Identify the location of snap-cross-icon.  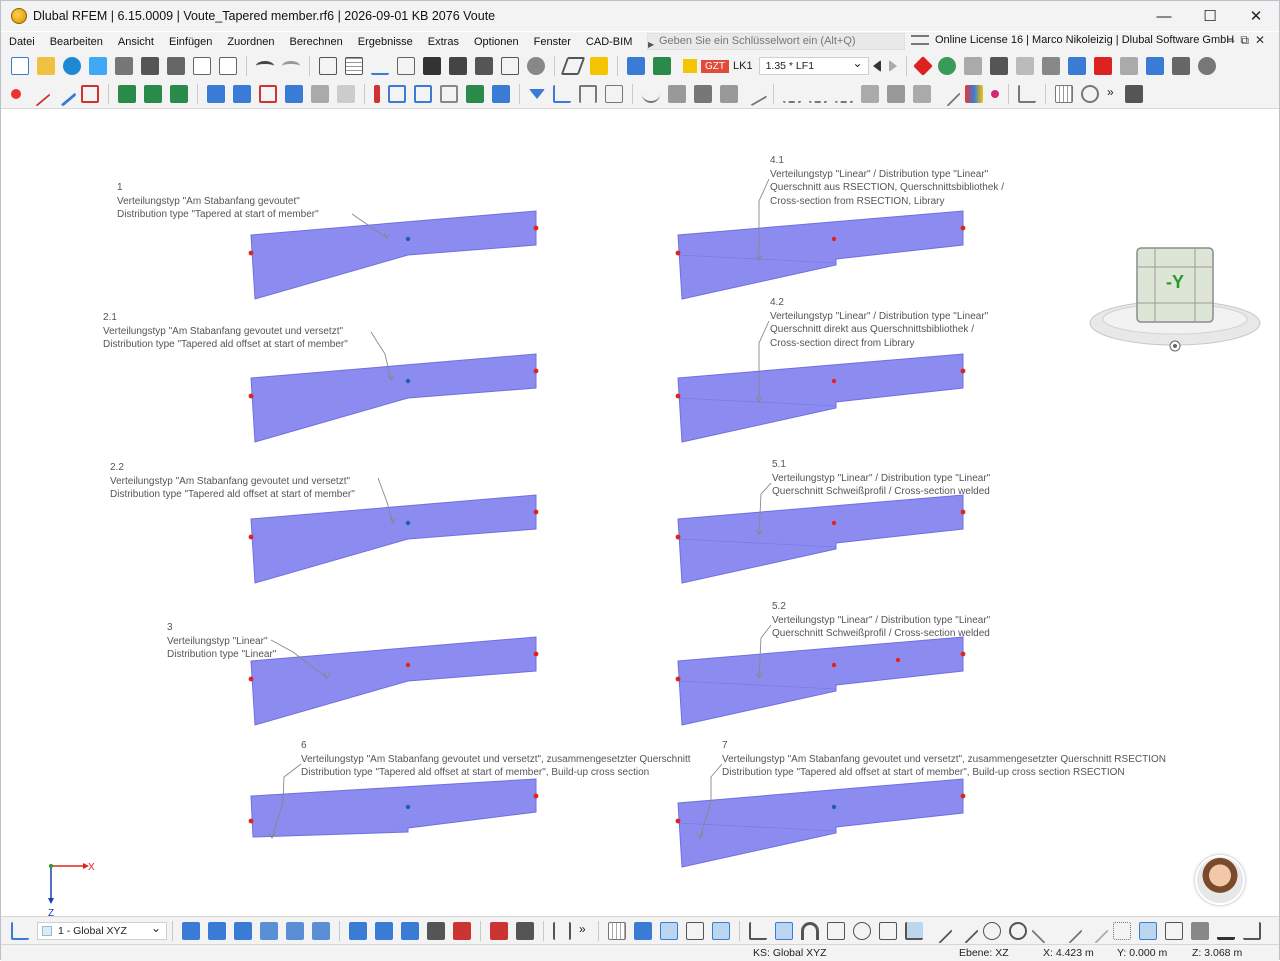
(695, 930).